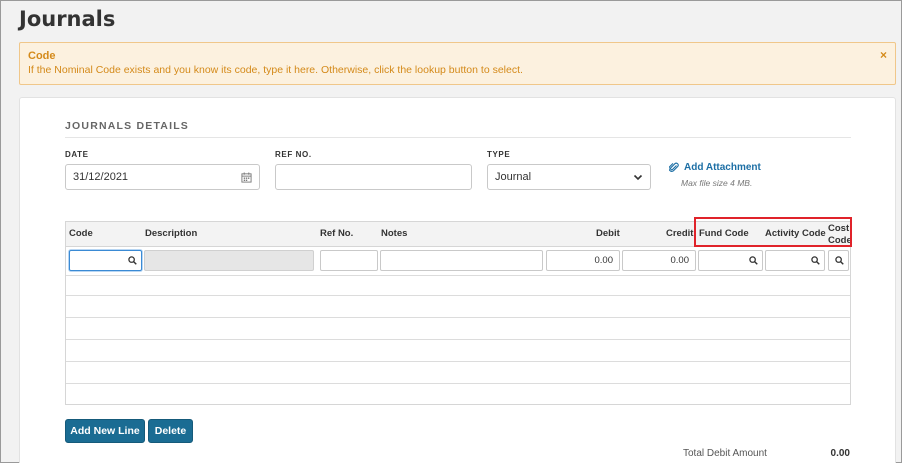  I want to click on add-attachment-label: Add Attachment, so click(722, 167).